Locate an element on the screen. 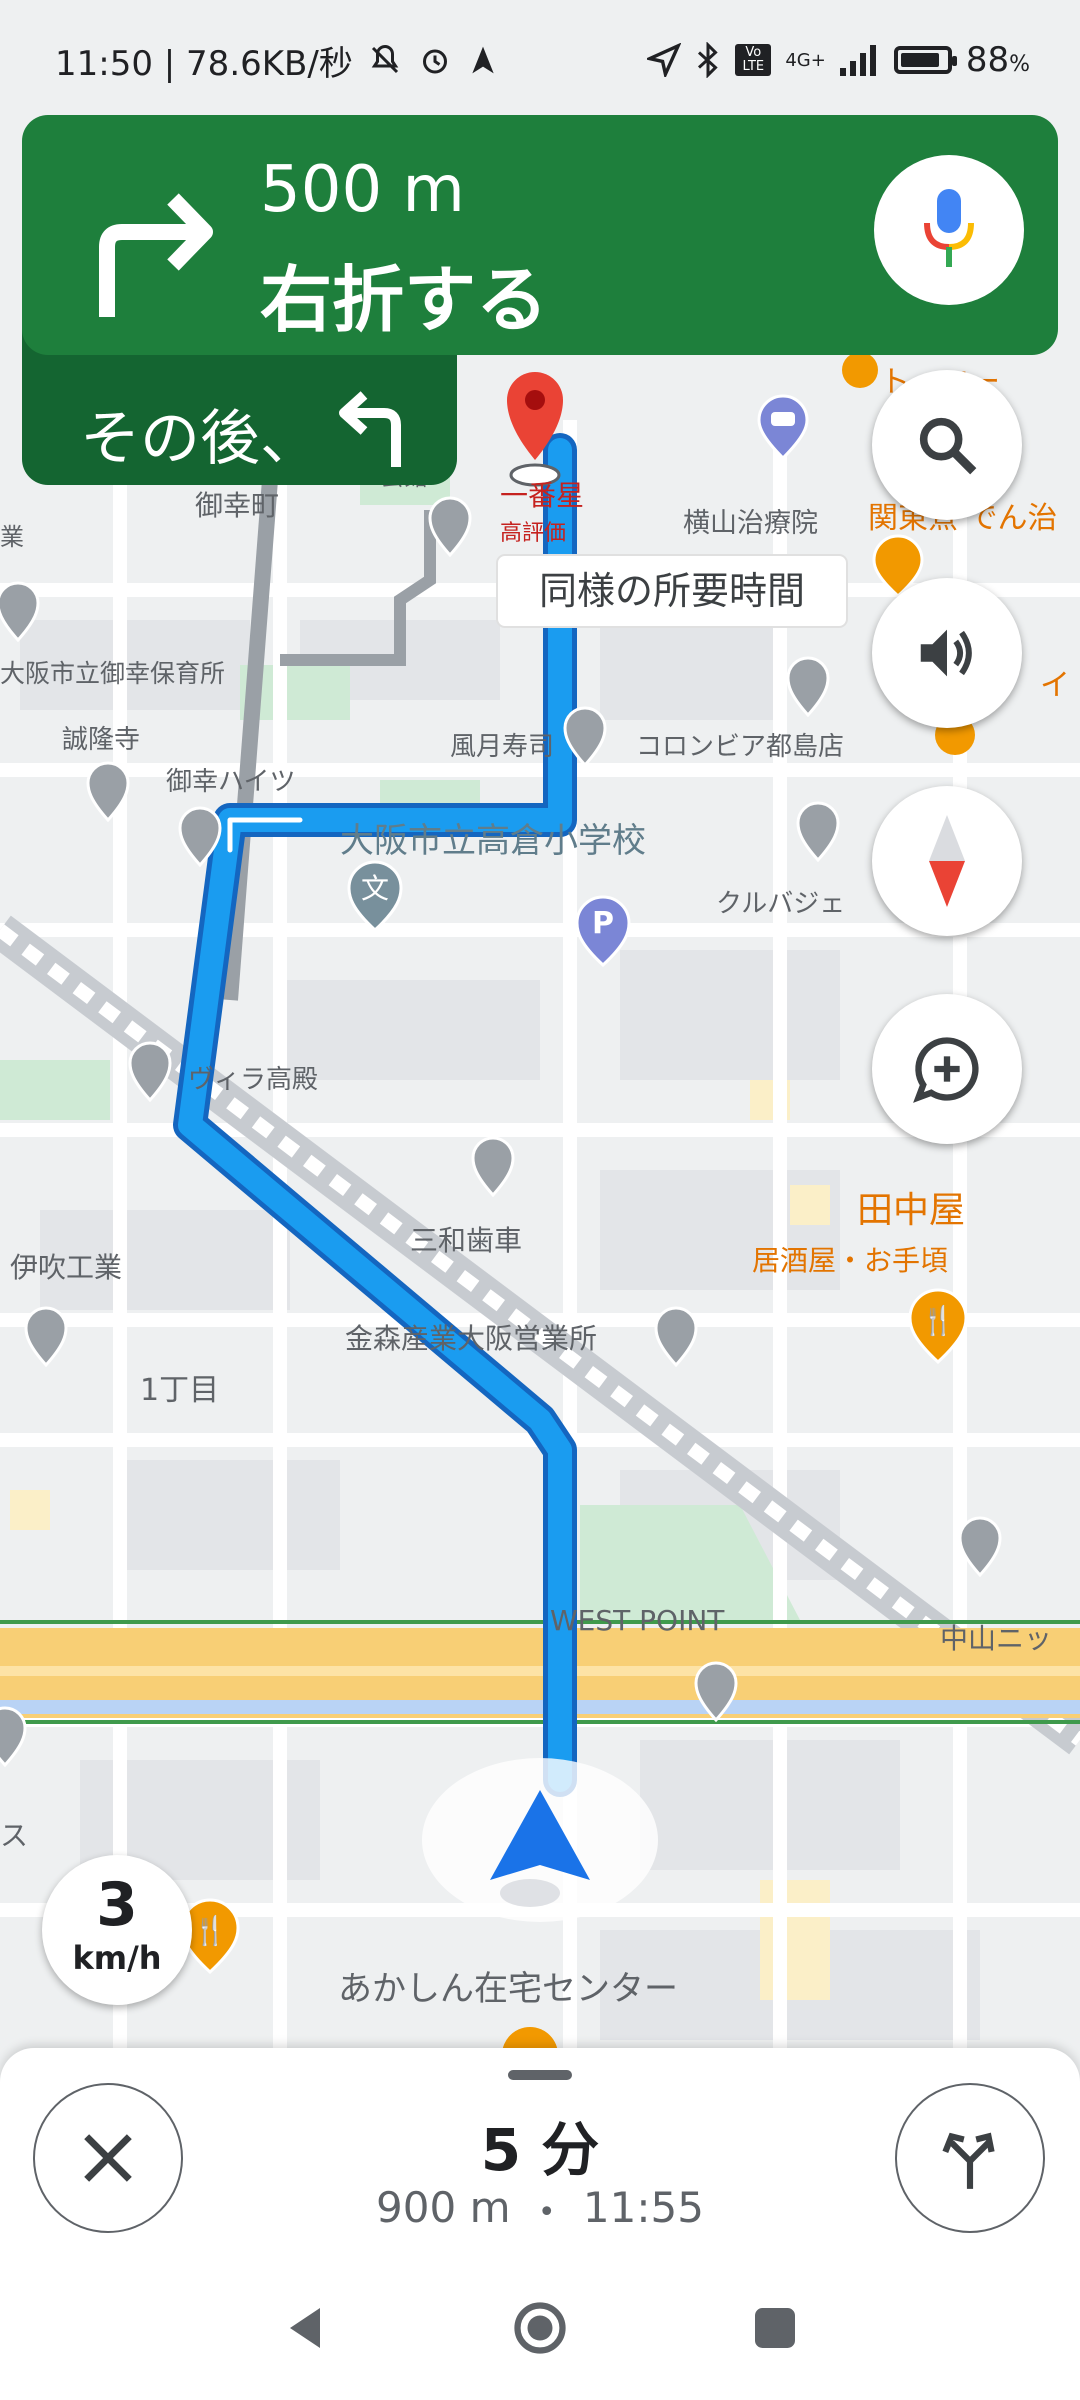  map-label: コロンビア都島店 is located at coordinates (740, 747).